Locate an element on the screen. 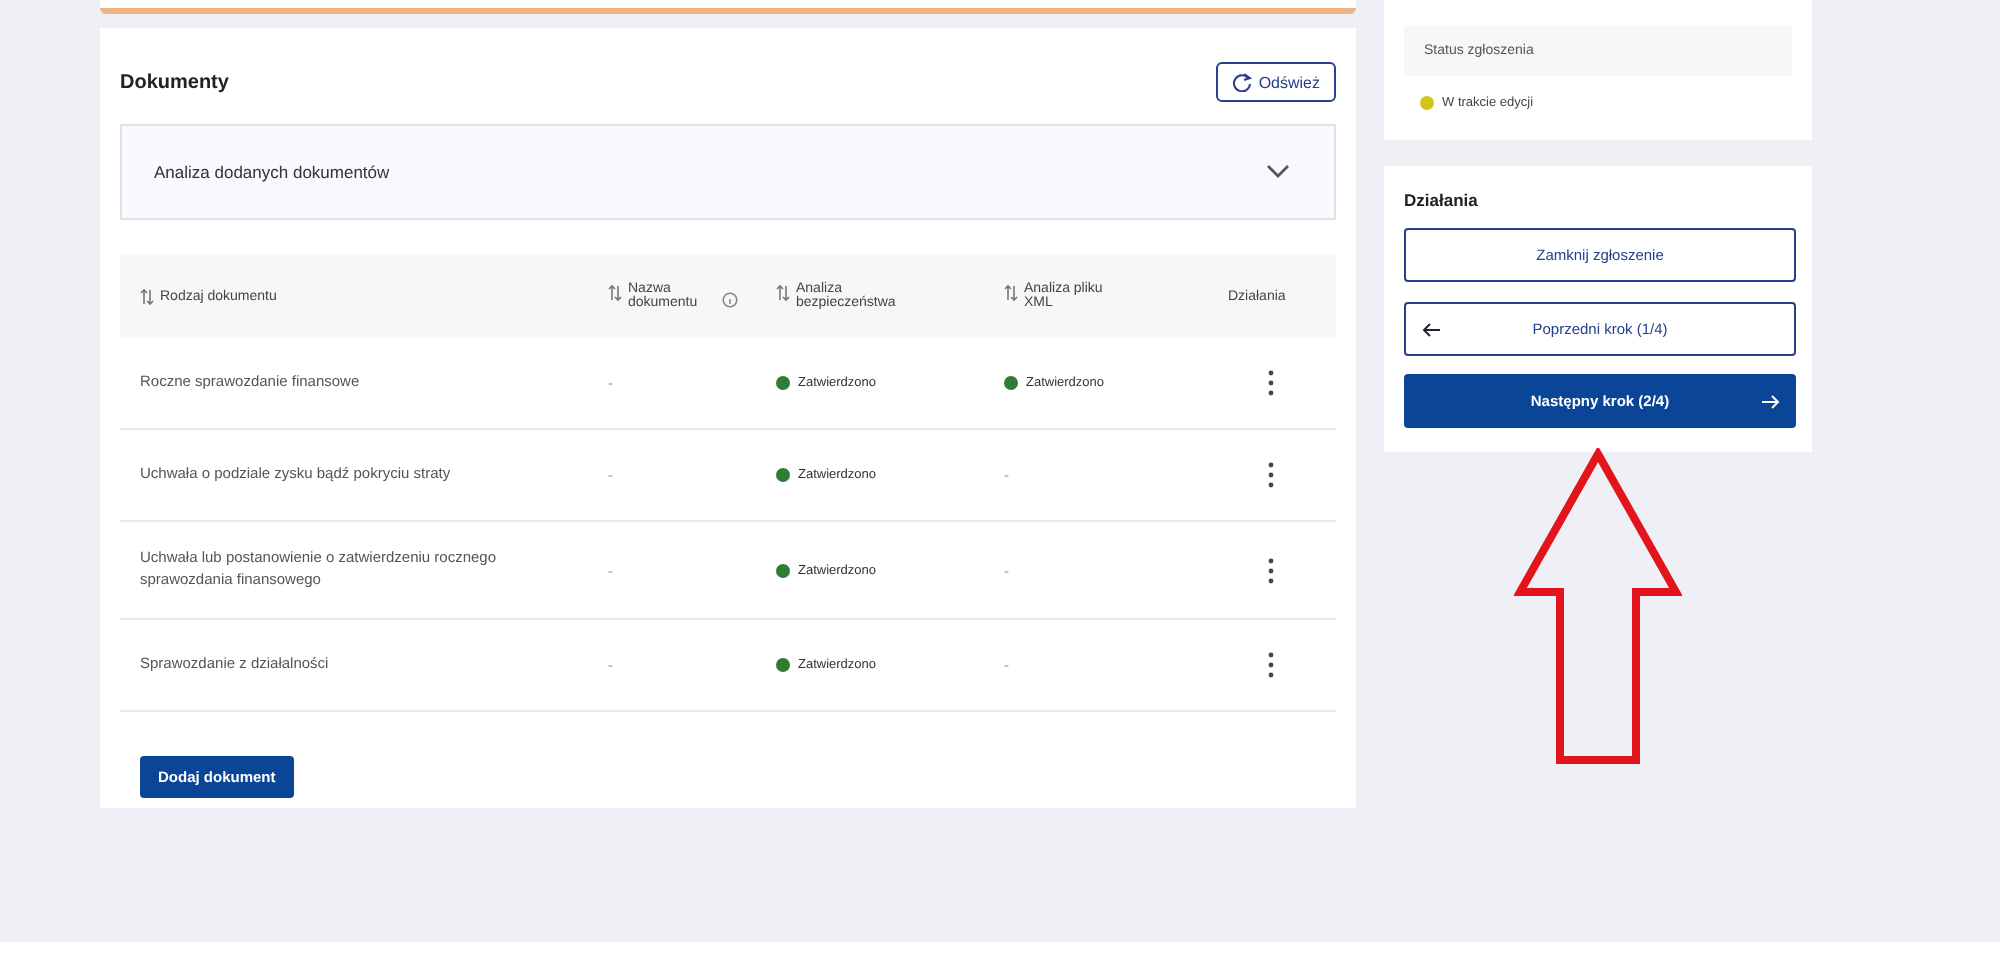 The image size is (2000, 972). arrow-left-icon is located at coordinates (1432, 329).